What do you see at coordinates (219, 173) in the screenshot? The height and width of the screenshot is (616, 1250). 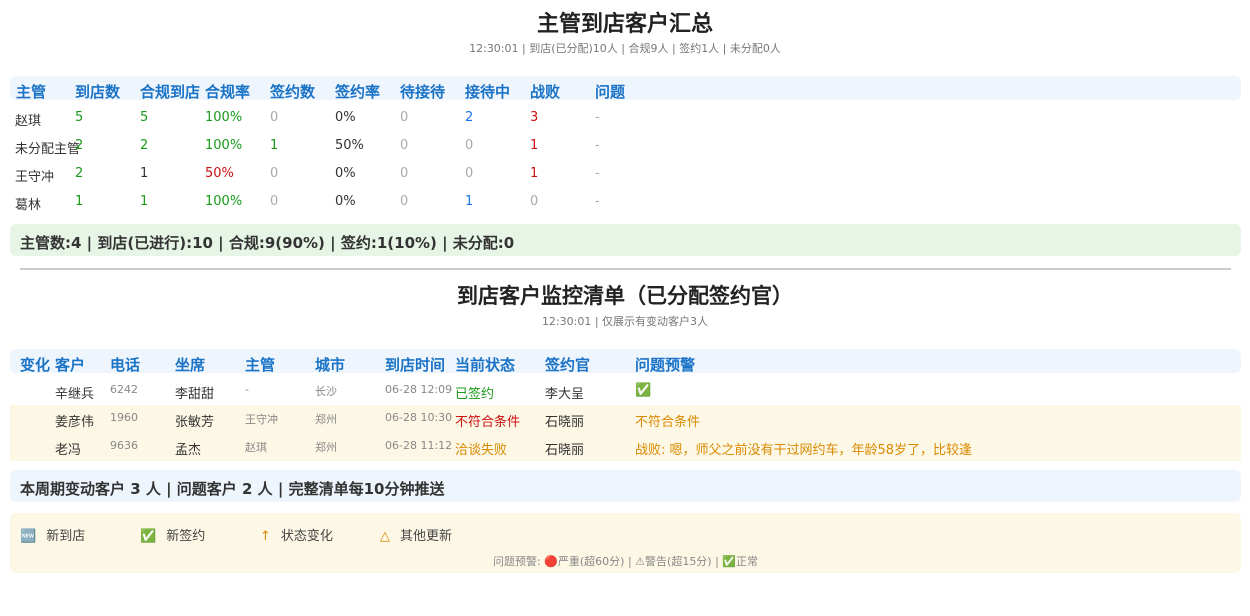 I see `rate: 50%` at bounding box center [219, 173].